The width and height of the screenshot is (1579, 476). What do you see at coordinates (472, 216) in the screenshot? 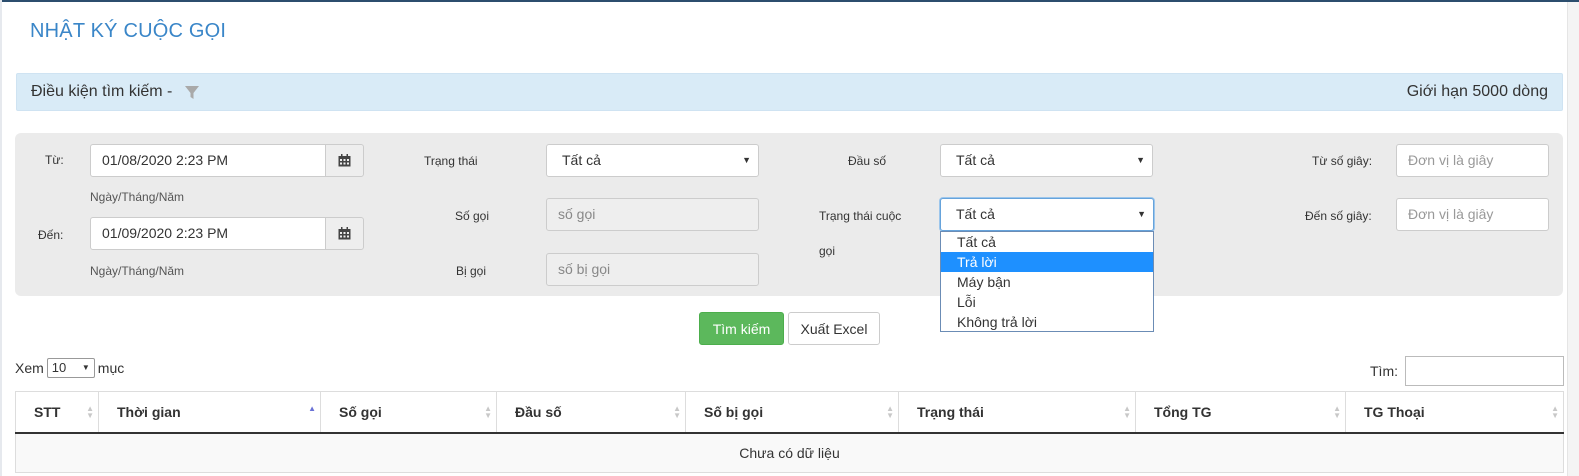
I see `caller-label: Số gọi` at bounding box center [472, 216].